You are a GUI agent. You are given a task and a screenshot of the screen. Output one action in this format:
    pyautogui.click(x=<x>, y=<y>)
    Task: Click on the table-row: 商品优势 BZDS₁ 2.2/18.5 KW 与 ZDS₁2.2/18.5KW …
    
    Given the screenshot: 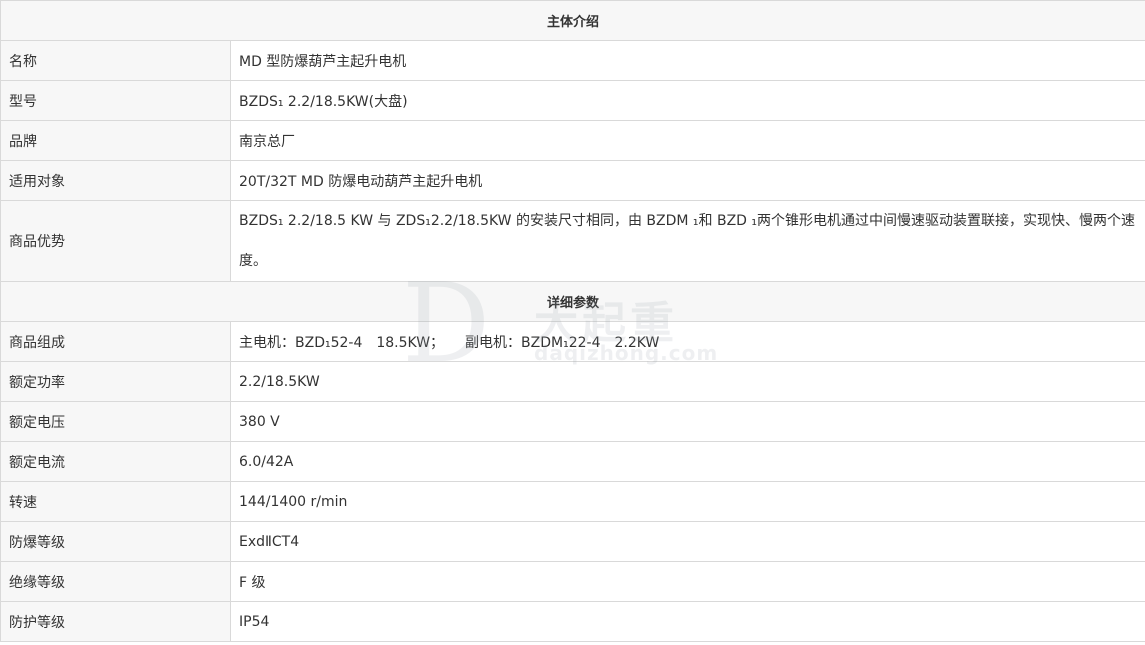 What is the action you would take?
    pyautogui.click(x=572, y=241)
    